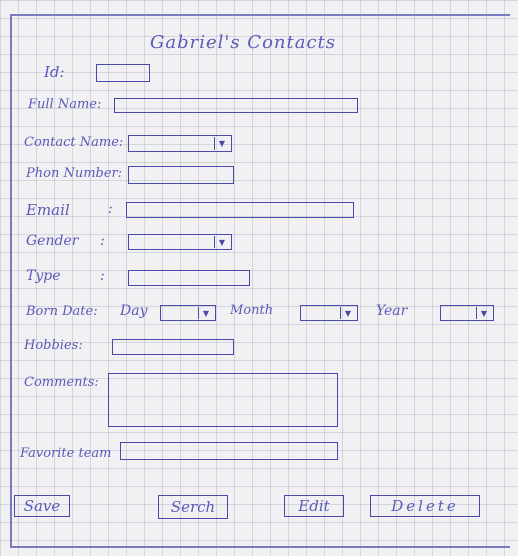 This screenshot has width=518, height=556. What do you see at coordinates (66, 453) in the screenshot?
I see `favorite-team-label: Favorite team` at bounding box center [66, 453].